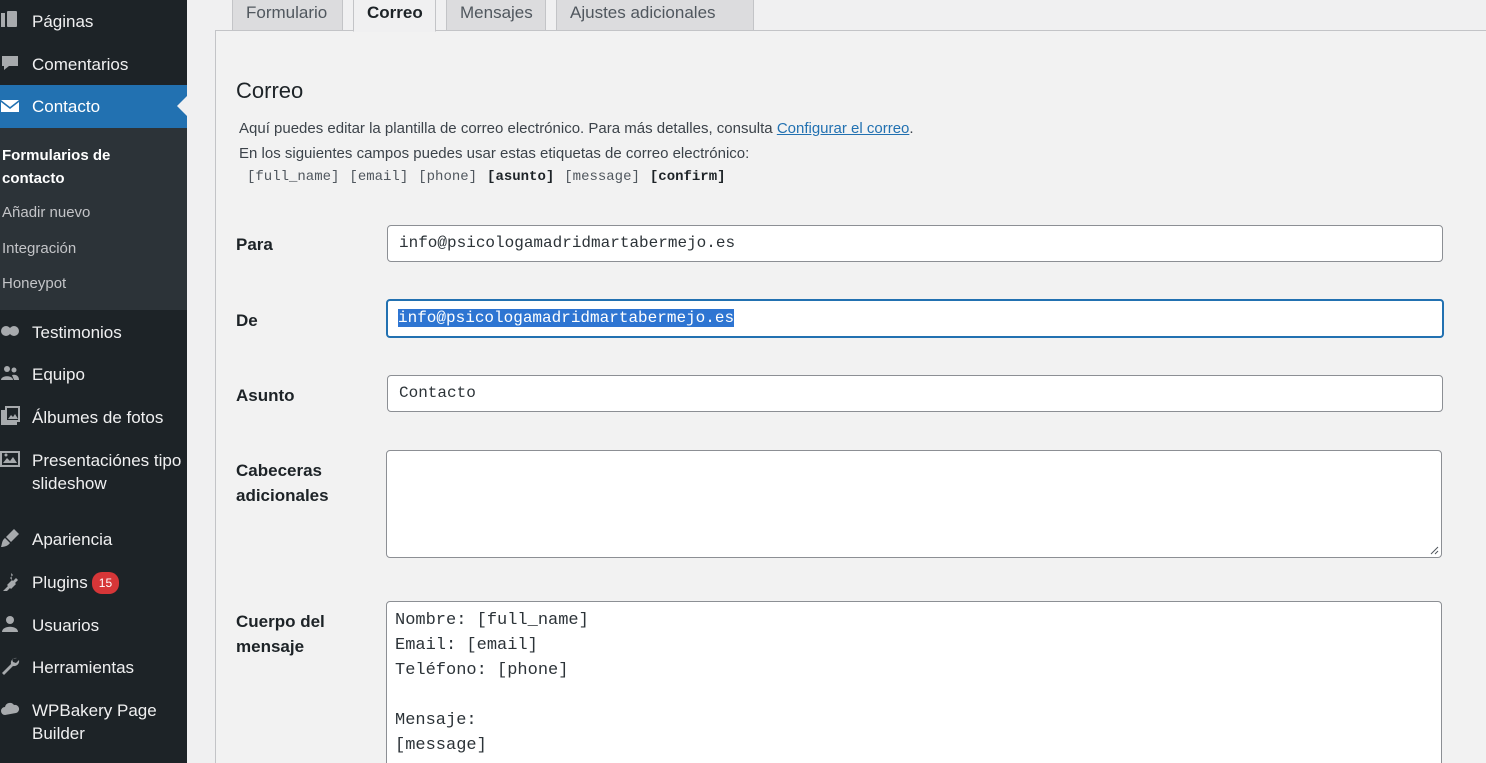 This screenshot has height=763, width=1486. I want to click on sidebar-item-plugins: Plugins 15, so click(93, 582).